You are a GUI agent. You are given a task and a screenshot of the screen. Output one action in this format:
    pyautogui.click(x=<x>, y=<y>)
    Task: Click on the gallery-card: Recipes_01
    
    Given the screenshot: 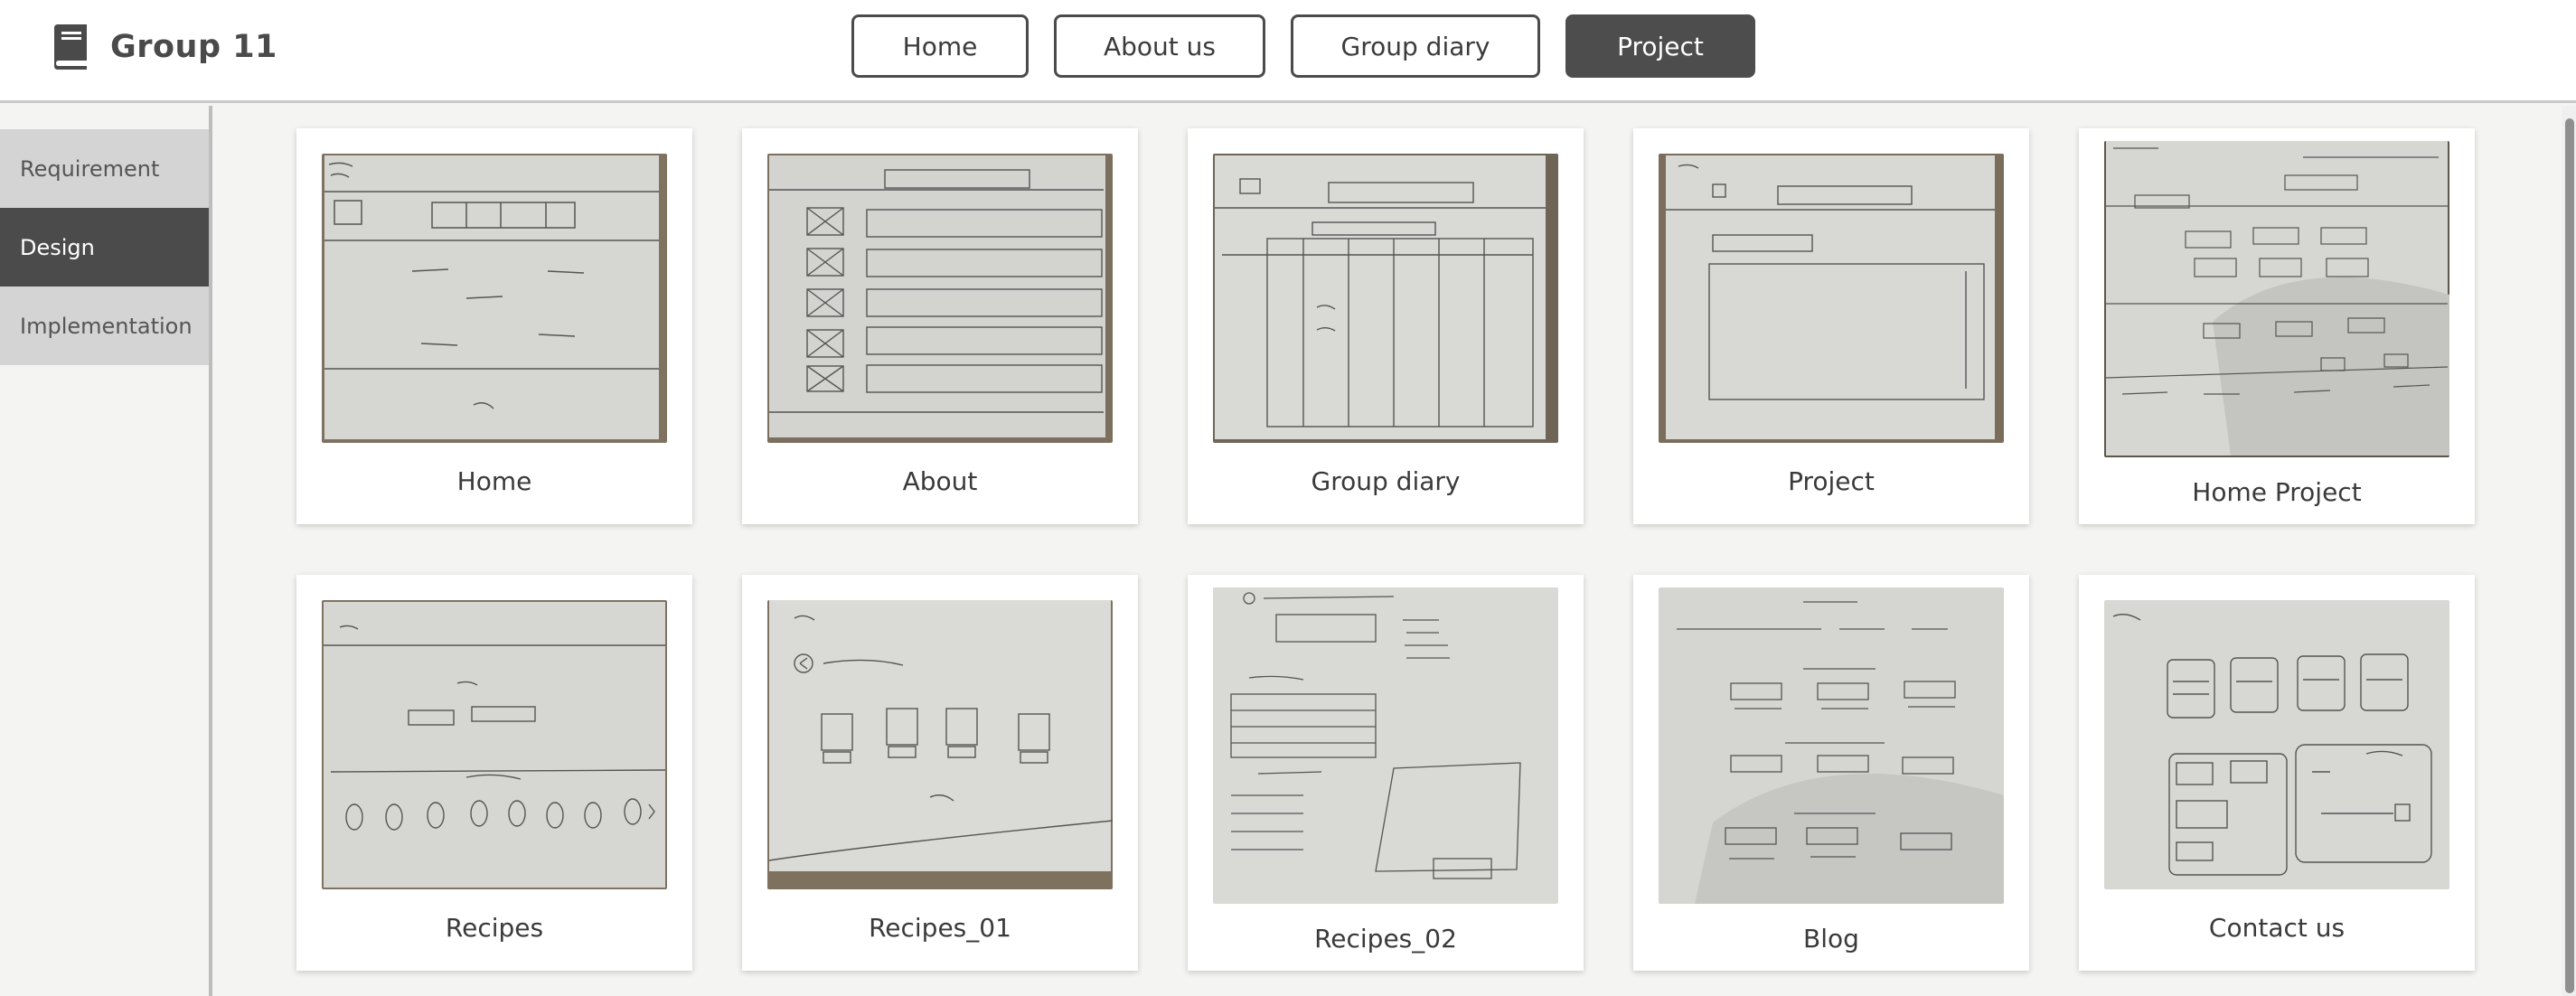 What is the action you would take?
    pyautogui.click(x=940, y=773)
    